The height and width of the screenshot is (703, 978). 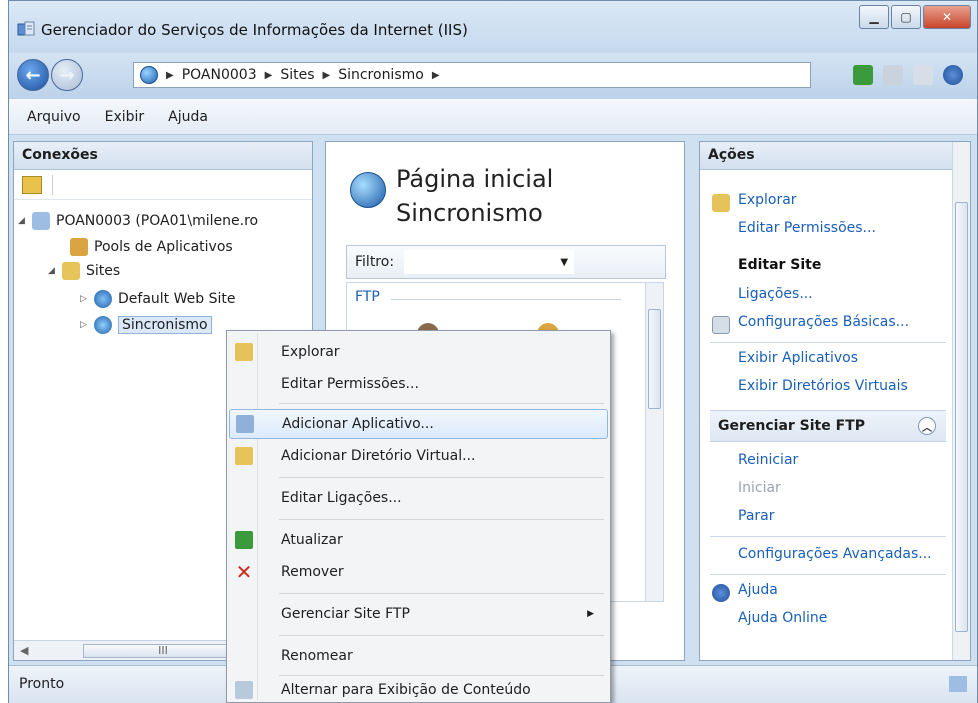 I want to click on breadcrumb-sites: Sites, so click(x=297, y=75).